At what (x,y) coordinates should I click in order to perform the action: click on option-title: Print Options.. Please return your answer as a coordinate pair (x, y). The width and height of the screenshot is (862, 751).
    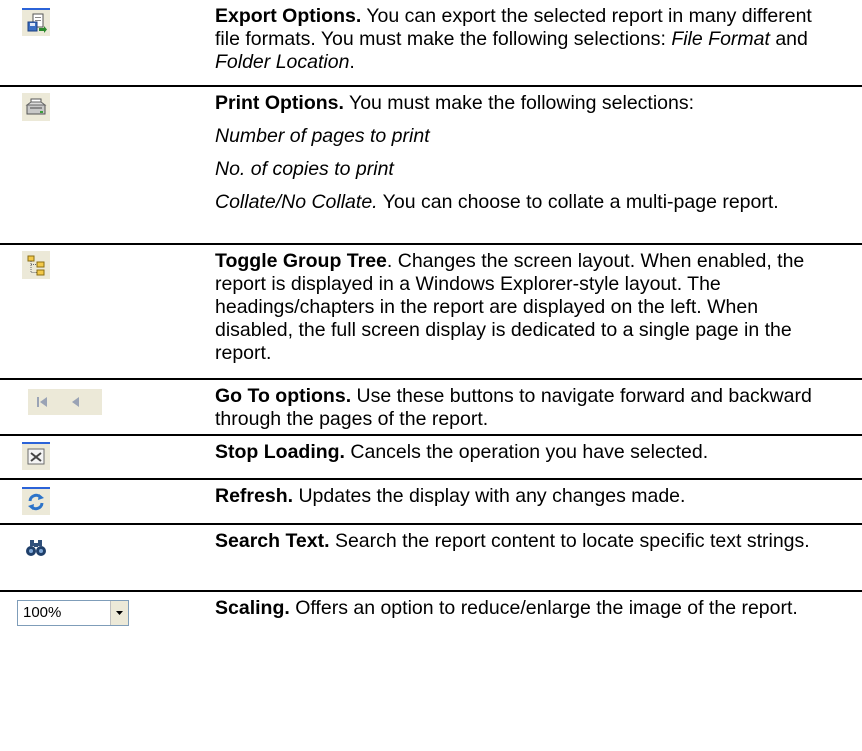
    Looking at the image, I should click on (279, 103).